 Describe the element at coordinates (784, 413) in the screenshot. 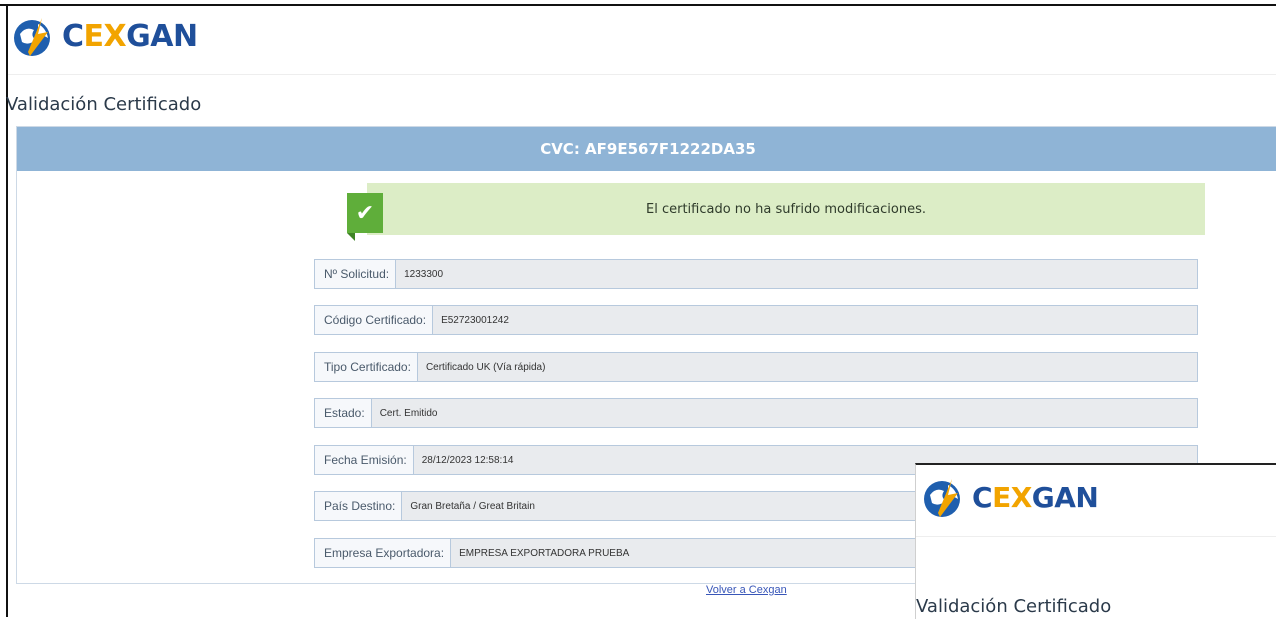

I see `field-value: Cert. Emitido` at that location.